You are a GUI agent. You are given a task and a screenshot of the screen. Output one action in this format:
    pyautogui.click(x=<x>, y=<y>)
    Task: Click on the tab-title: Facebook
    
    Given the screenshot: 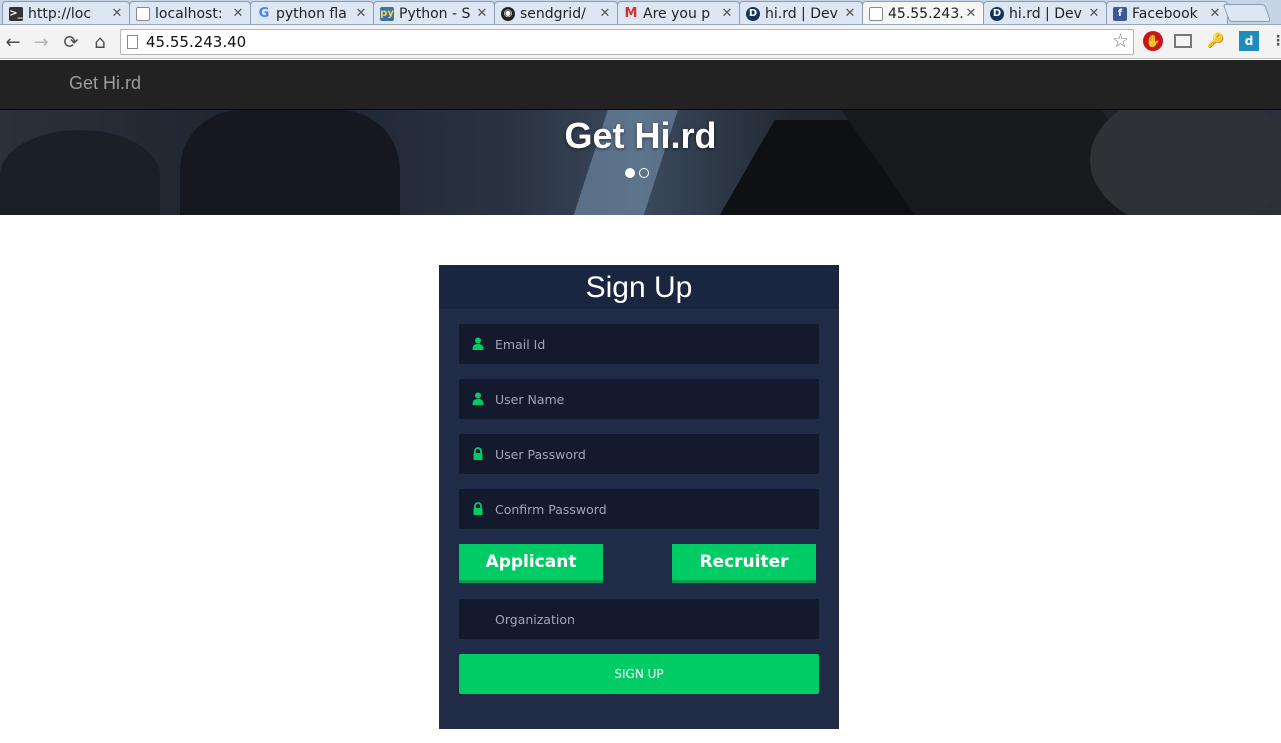 What is the action you would take?
    pyautogui.click(x=1165, y=13)
    